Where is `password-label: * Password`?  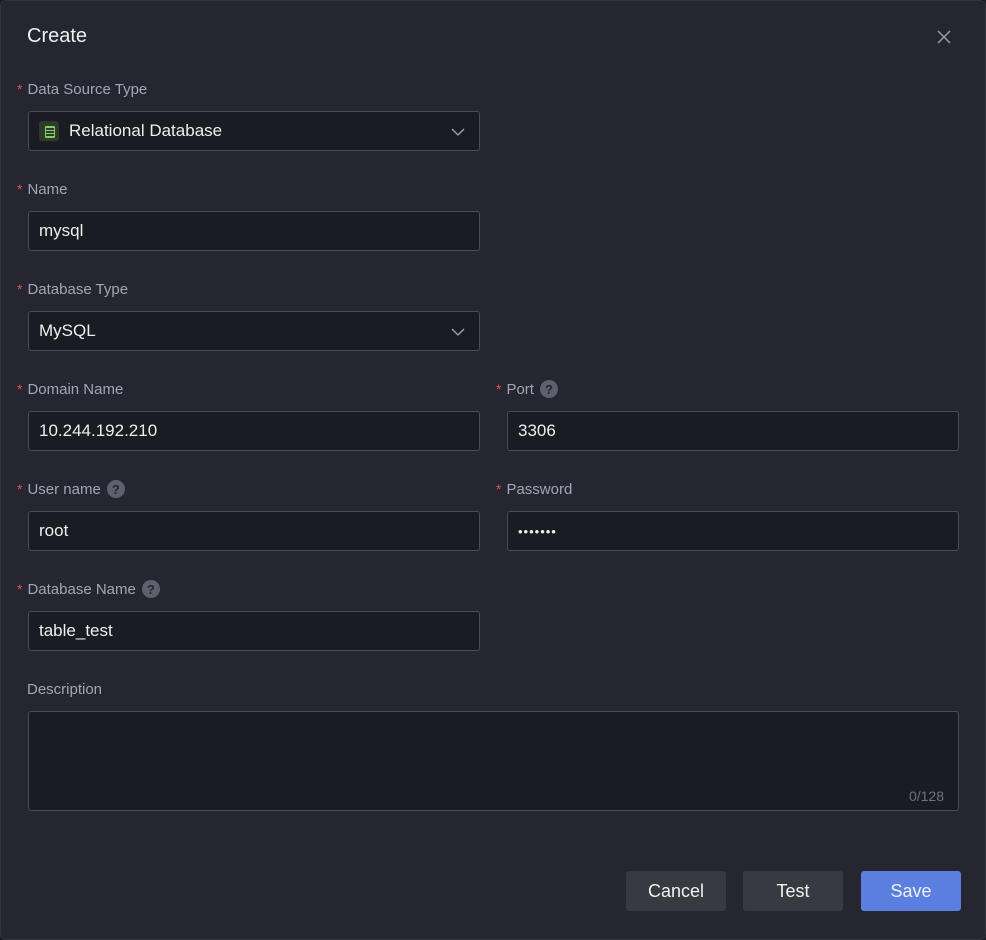
password-label: * Password is located at coordinates (534, 489).